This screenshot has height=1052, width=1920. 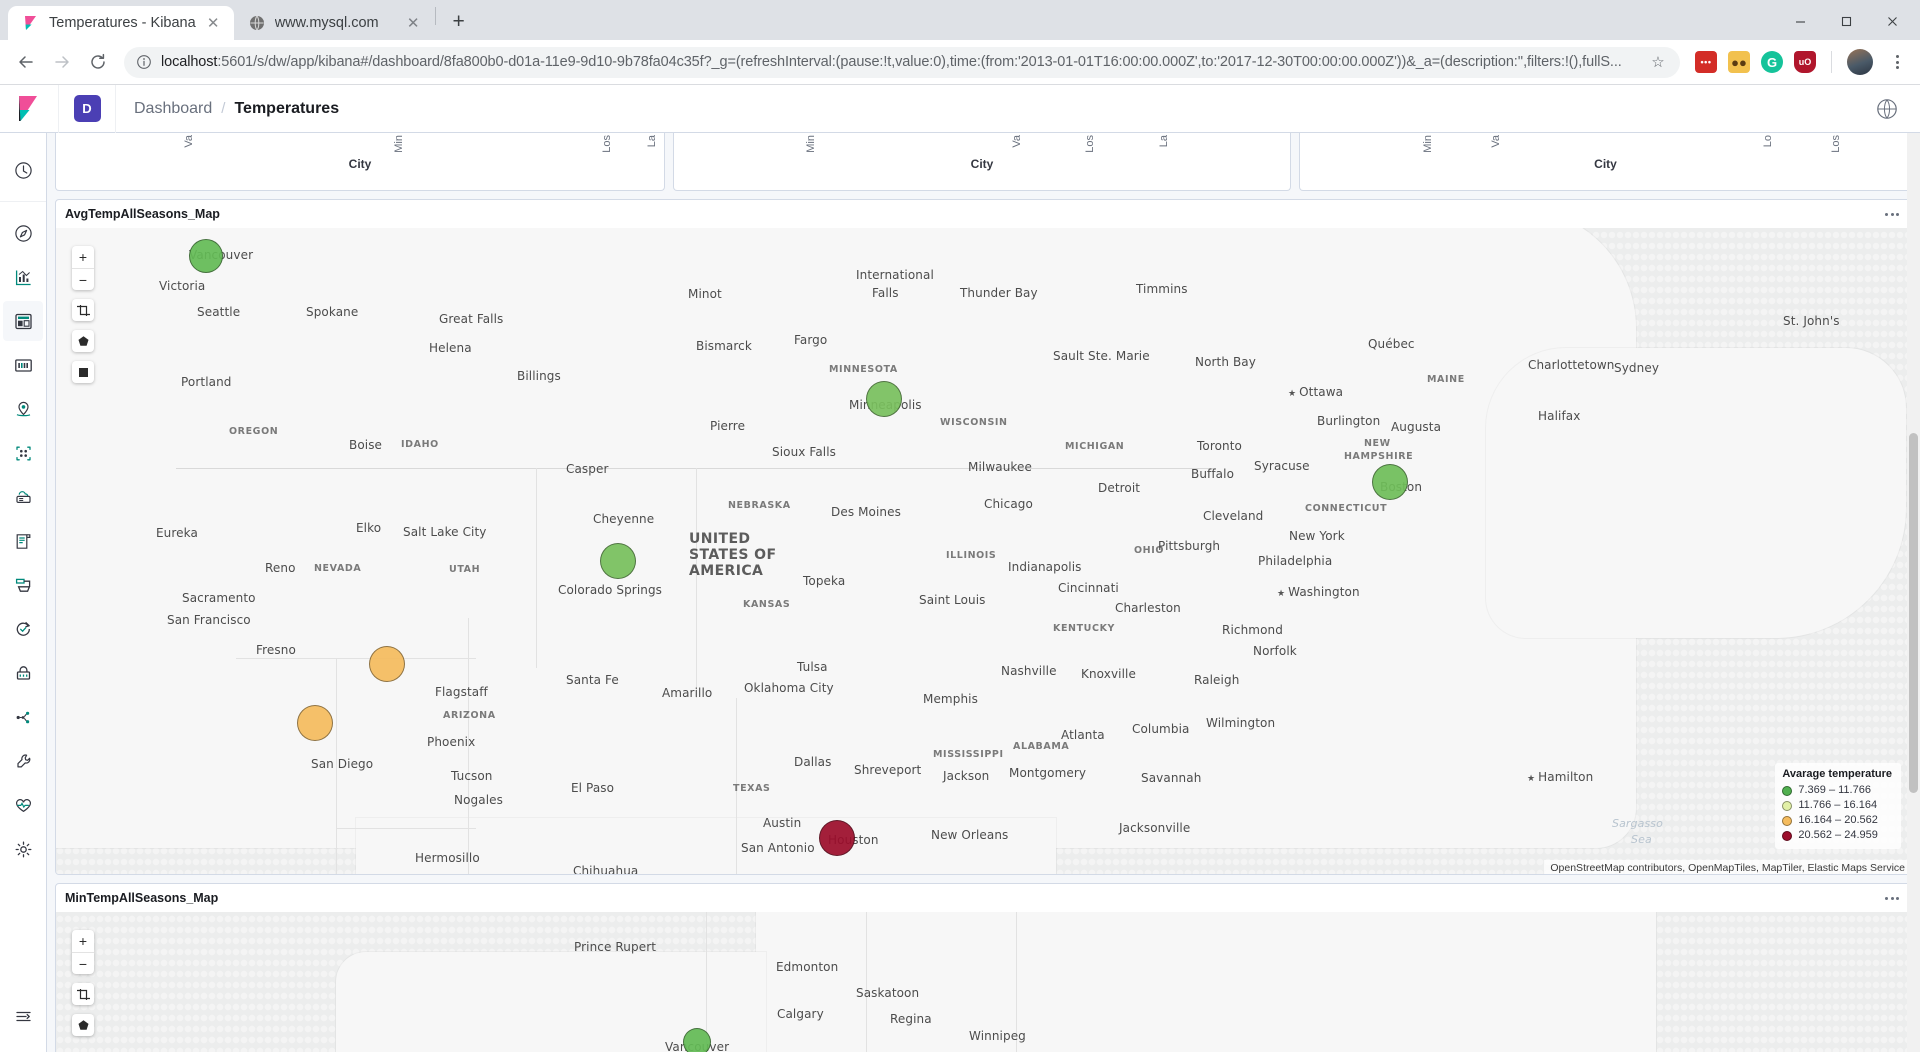 I want to click on kibana-logo, so click(x=29, y=109).